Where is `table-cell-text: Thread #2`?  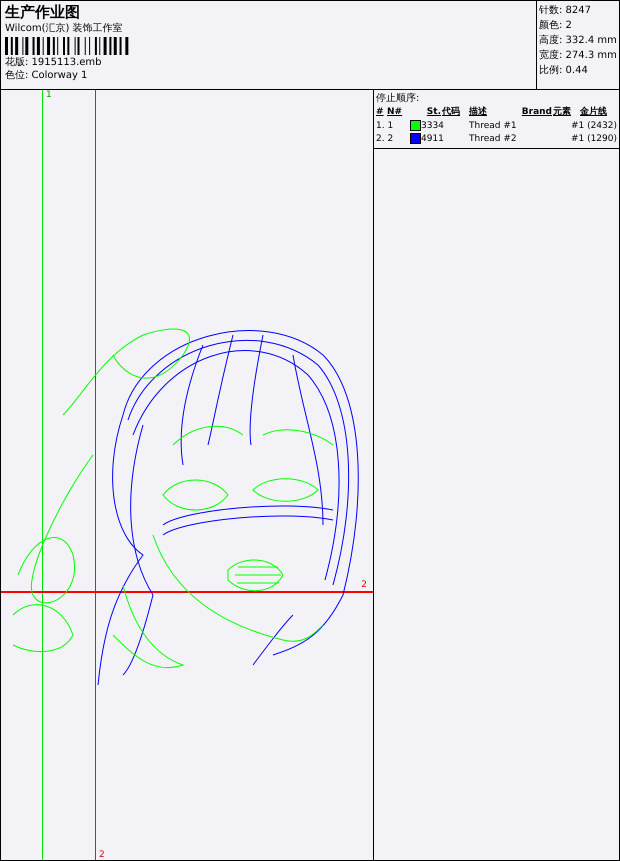 table-cell-text: Thread #2 is located at coordinates (493, 139).